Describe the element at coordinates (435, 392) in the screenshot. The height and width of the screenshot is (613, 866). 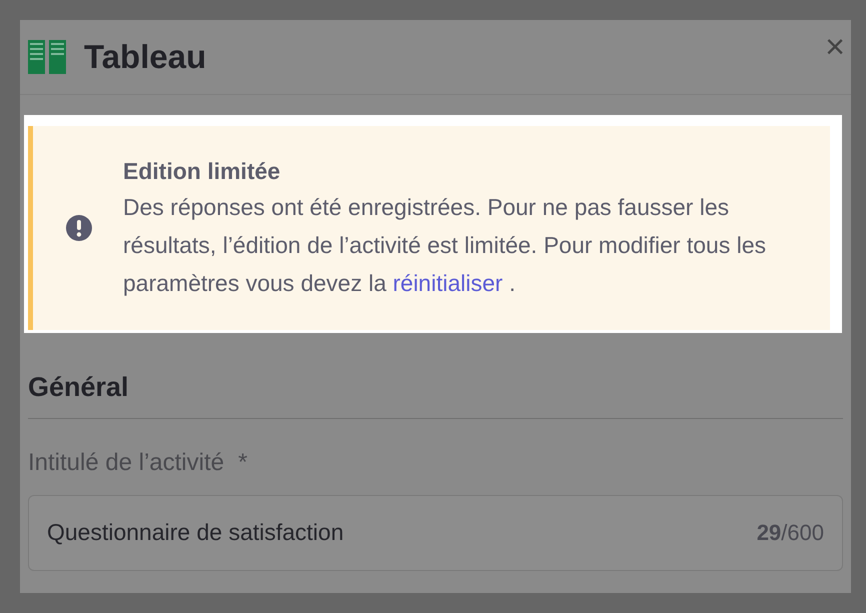
I see `section-heading: Général` at that location.